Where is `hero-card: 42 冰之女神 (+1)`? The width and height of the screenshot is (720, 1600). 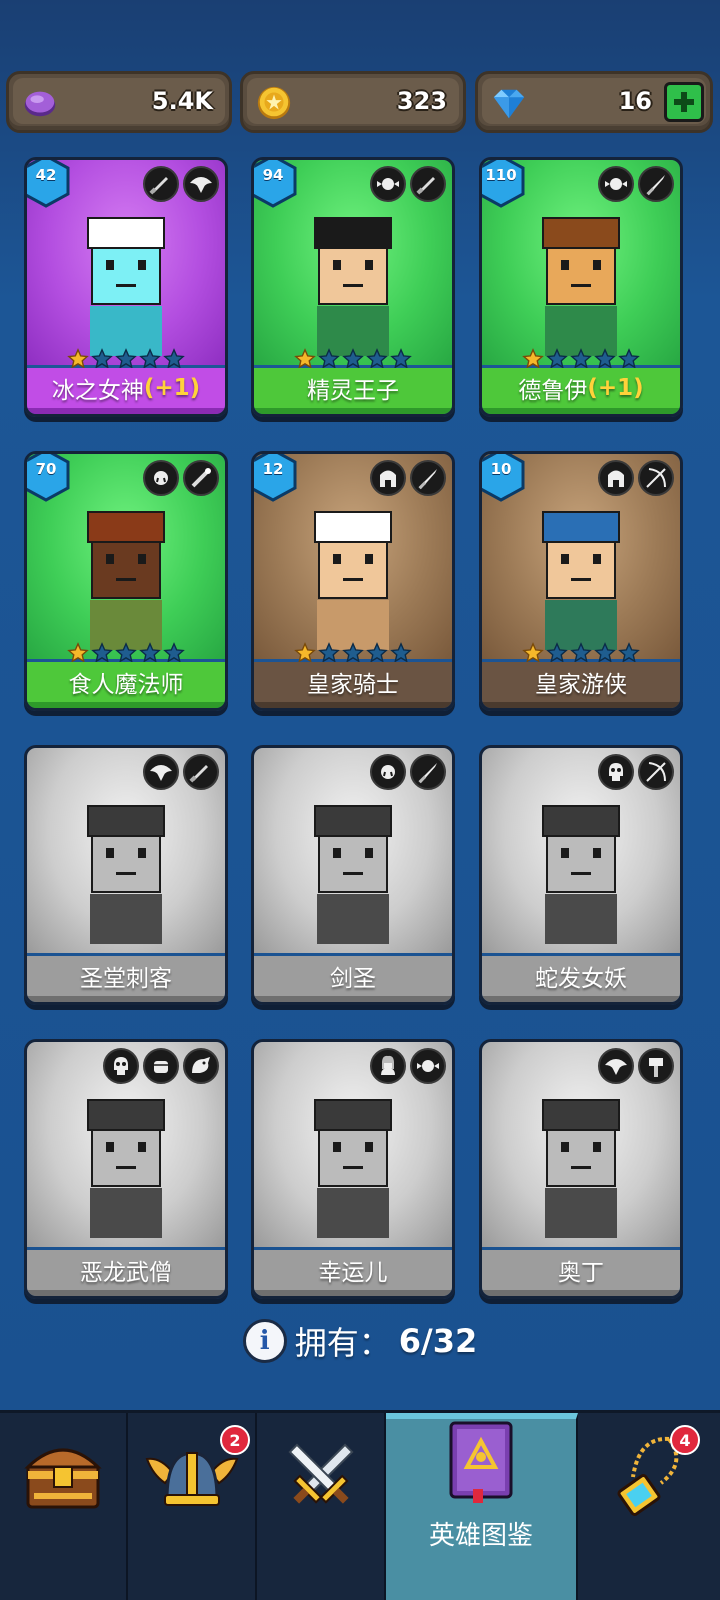
hero-card: 42 冰之女神 (+1) is located at coordinates (126, 287).